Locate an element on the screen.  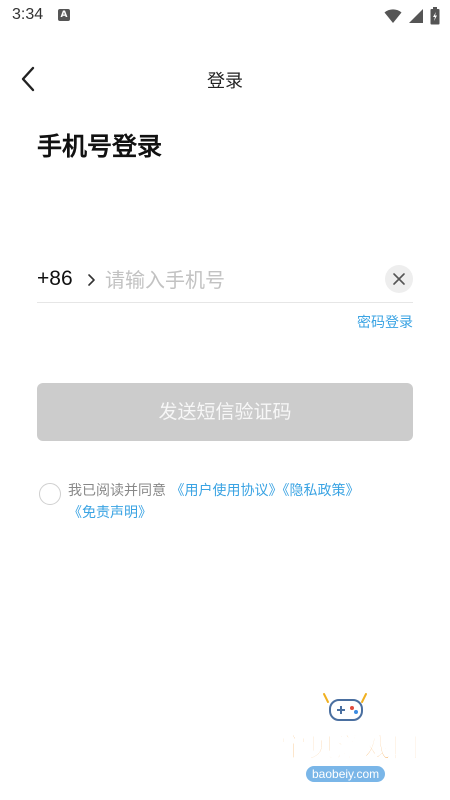
status-icons is located at coordinates (412, 16).